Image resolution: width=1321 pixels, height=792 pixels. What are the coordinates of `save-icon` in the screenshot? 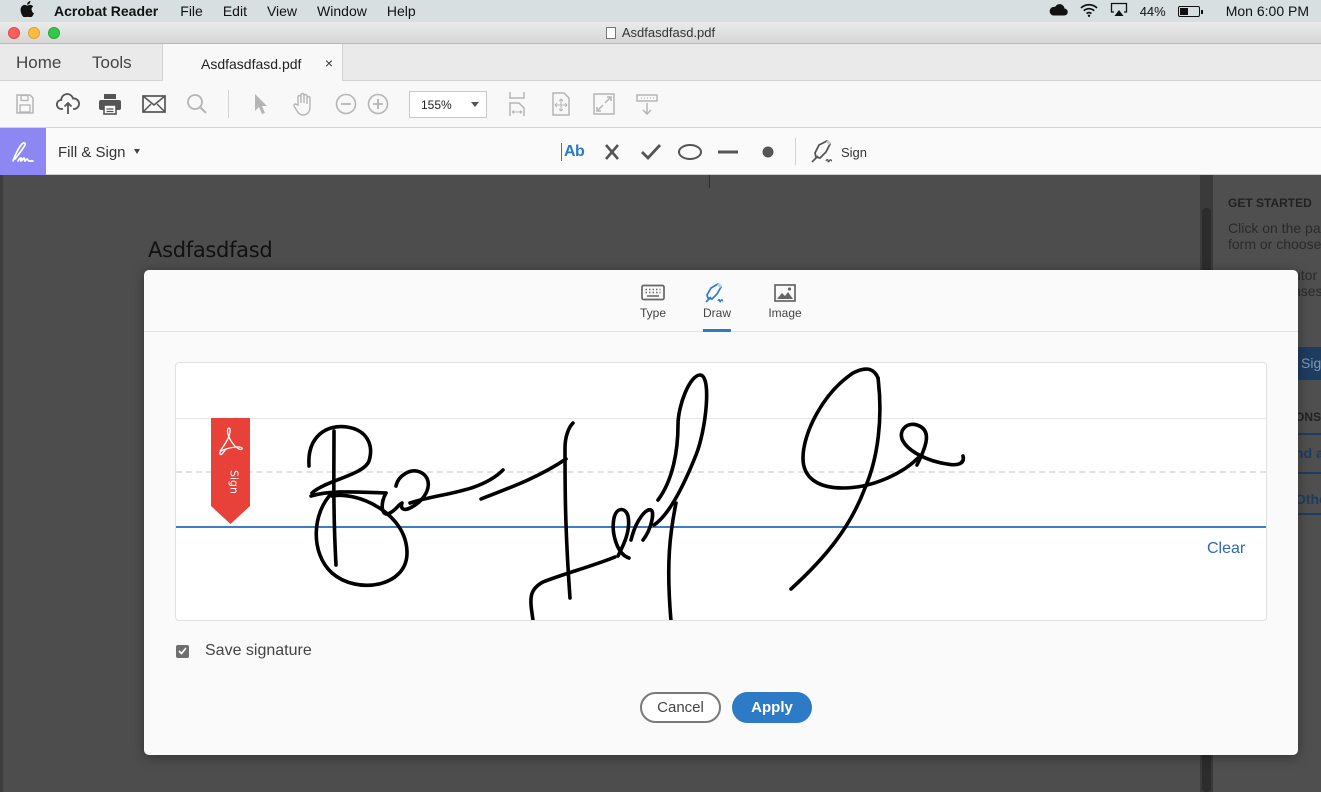 It's located at (25, 104).